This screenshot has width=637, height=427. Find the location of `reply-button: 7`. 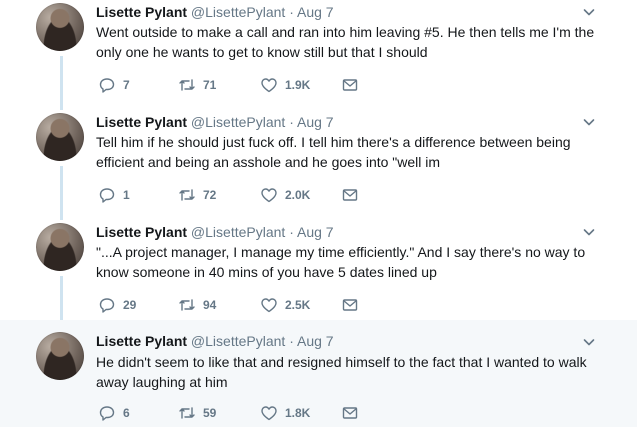

reply-button: 7 is located at coordinates (114, 85).